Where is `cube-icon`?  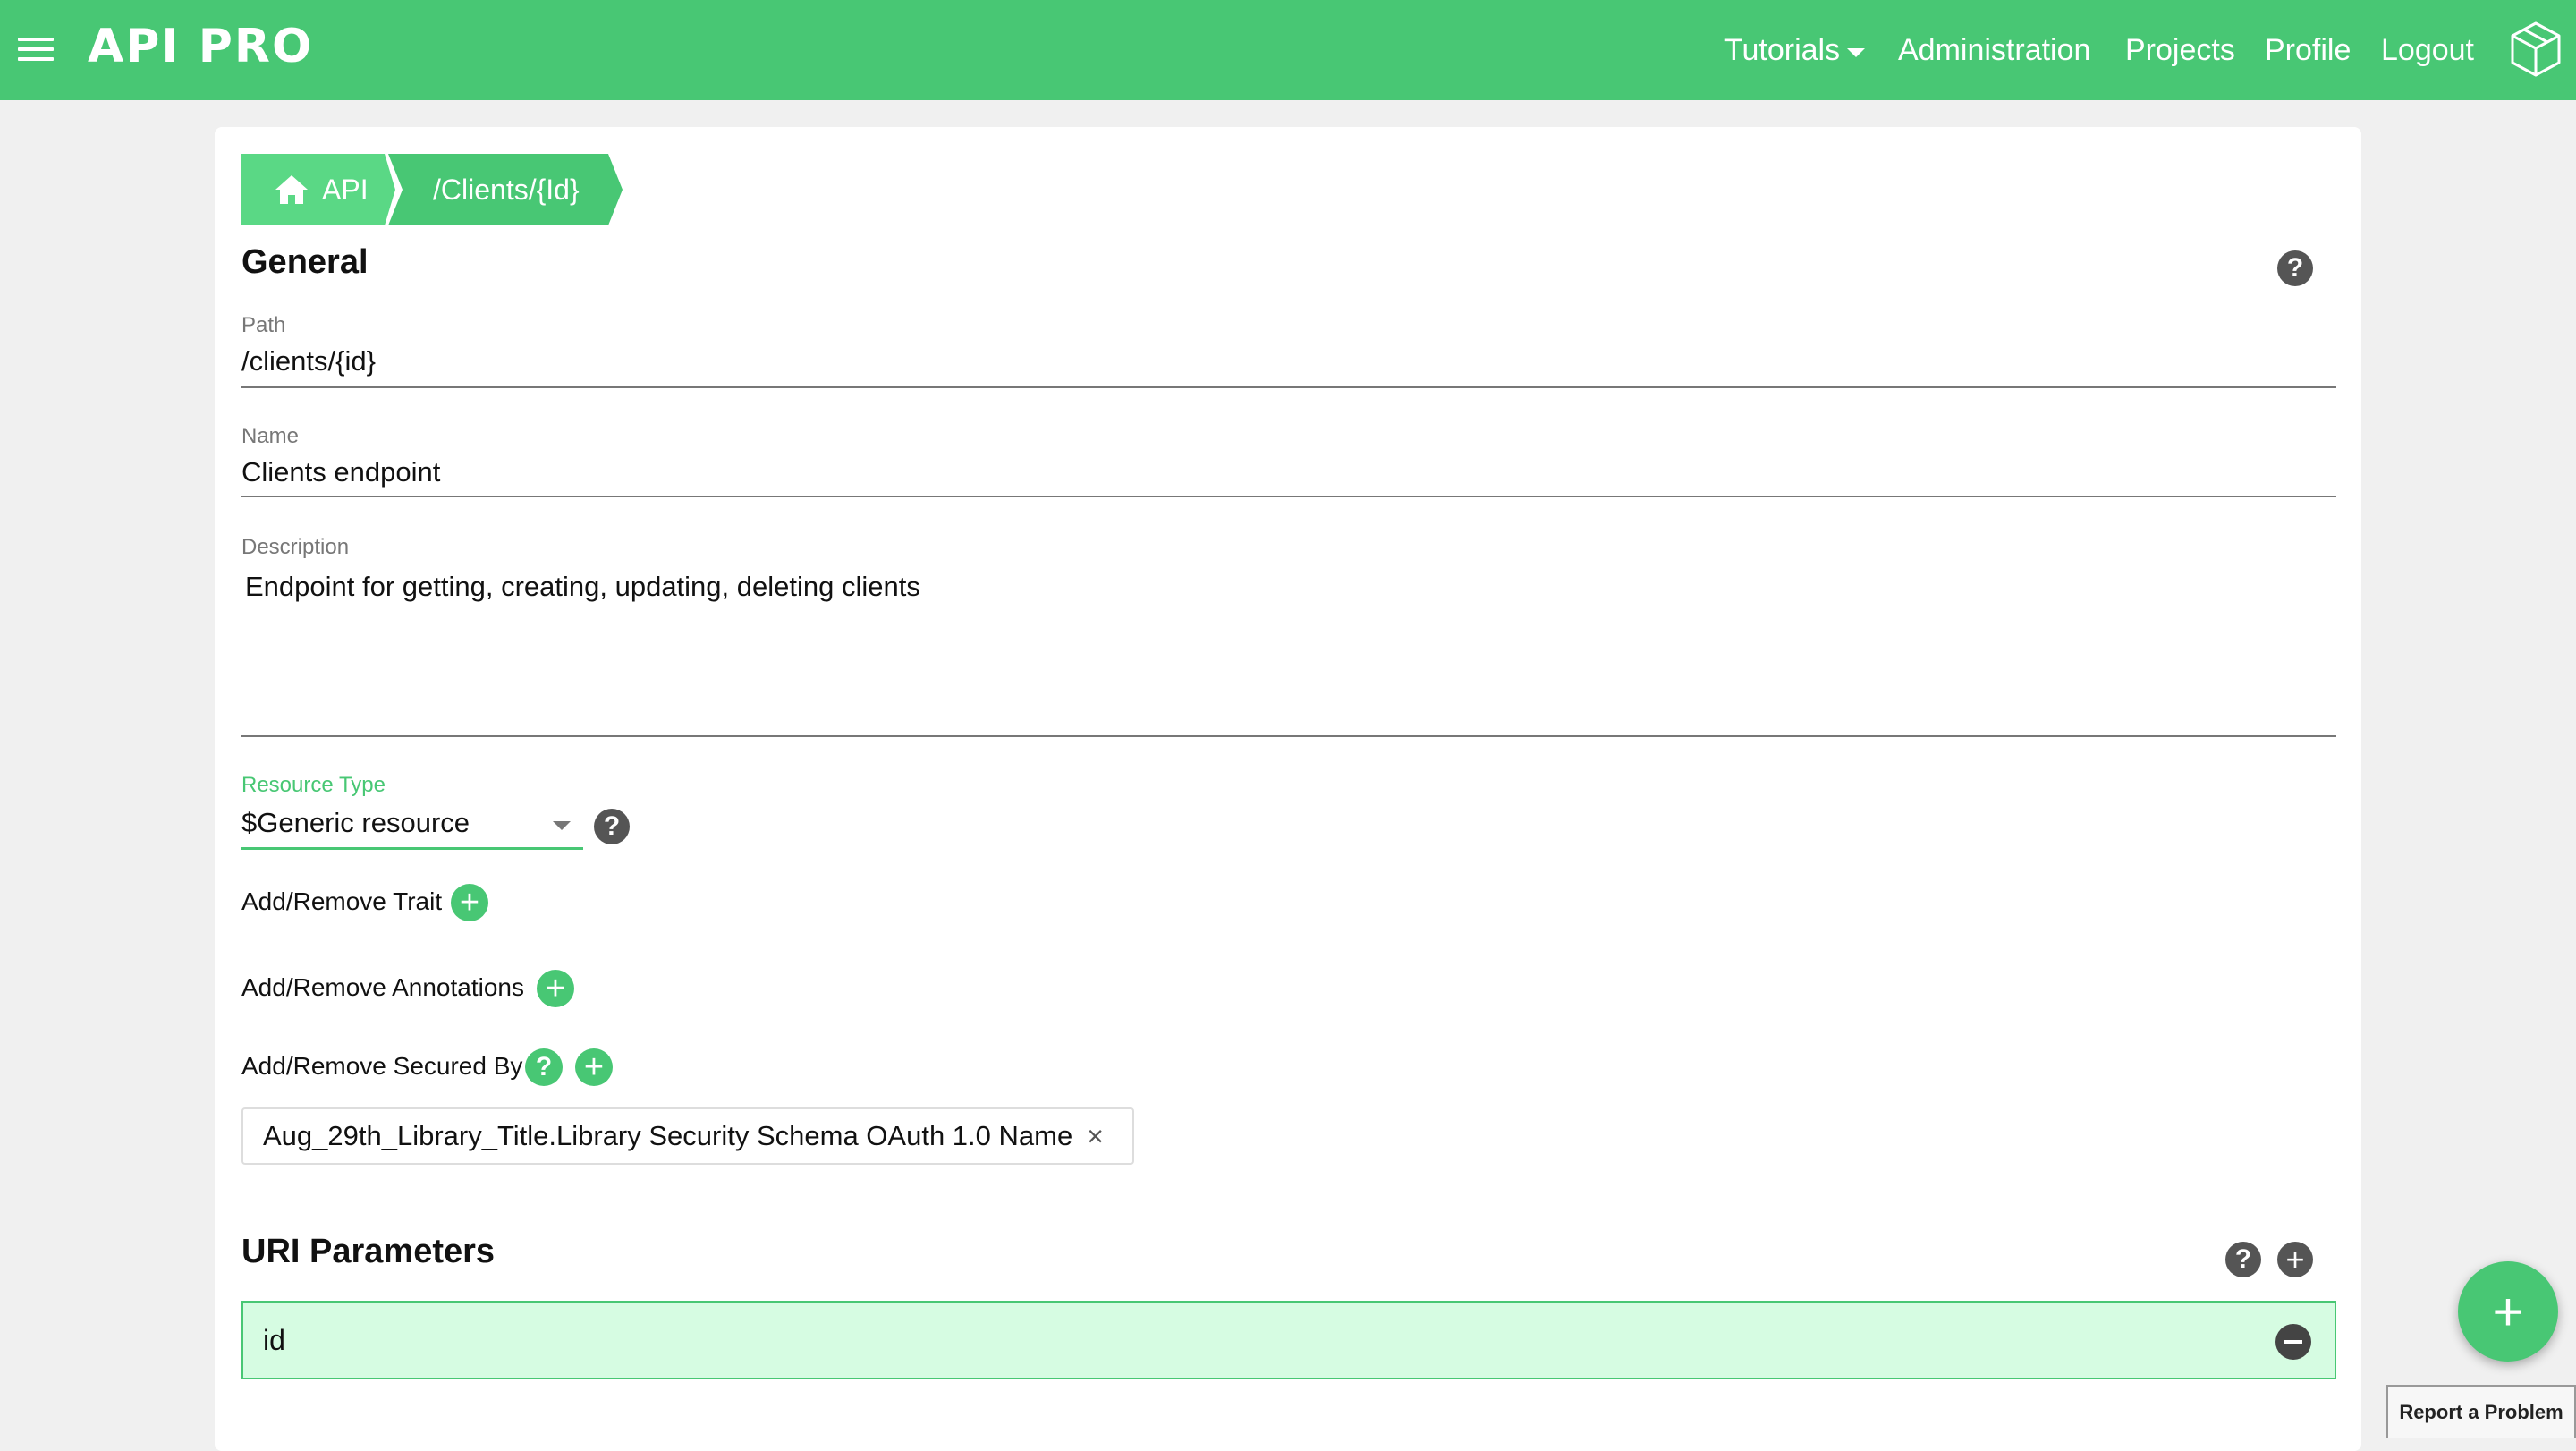 cube-icon is located at coordinates (2535, 50).